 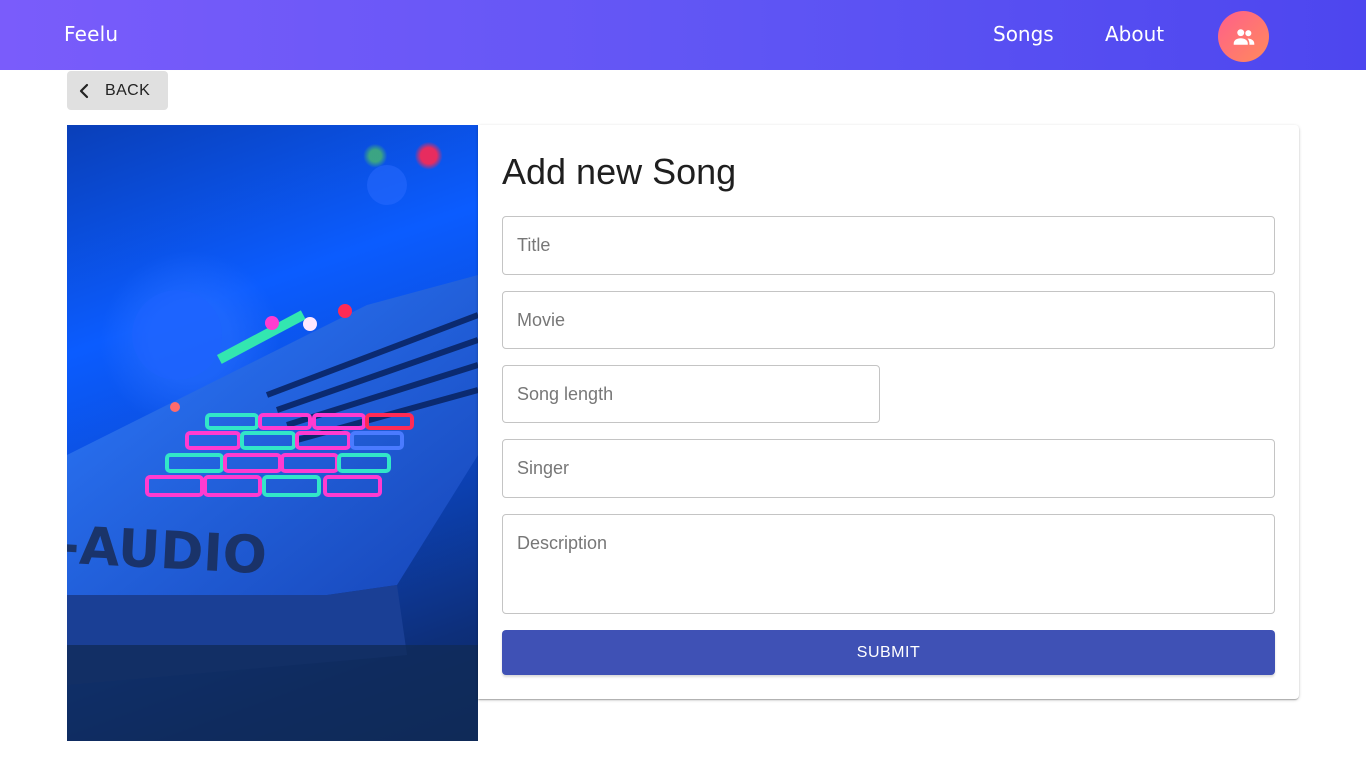 I want to click on people-icon, so click(x=1243, y=36).